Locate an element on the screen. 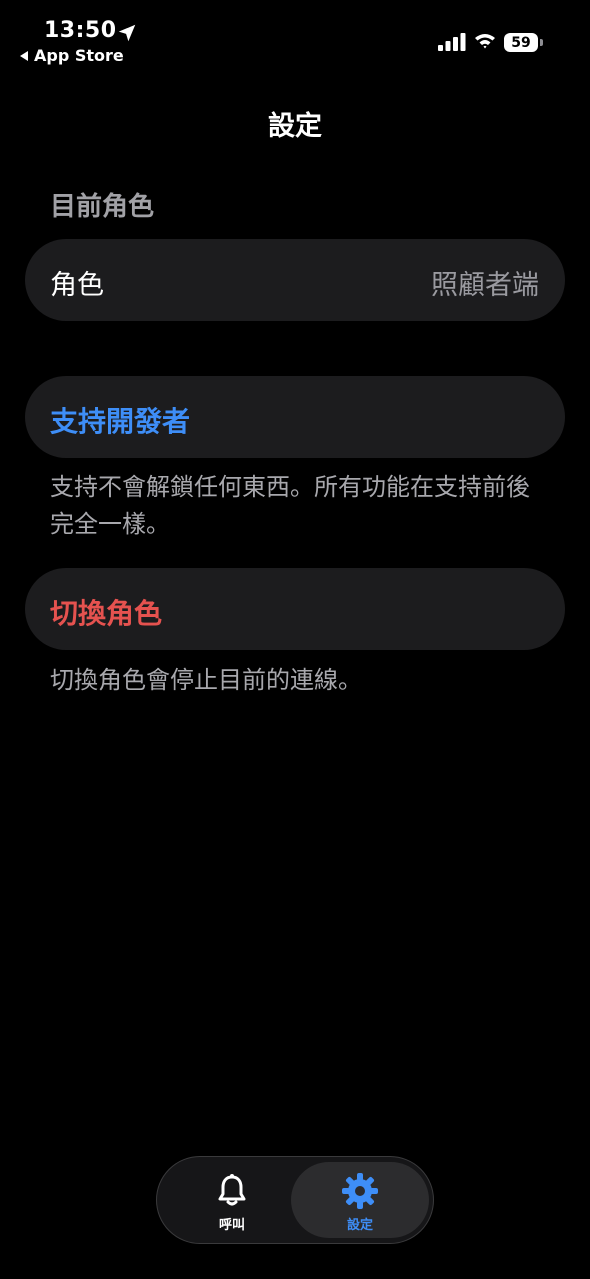 This screenshot has width=590, height=1279. tab-bar: 呼叫 設定 is located at coordinates (295, 1200).